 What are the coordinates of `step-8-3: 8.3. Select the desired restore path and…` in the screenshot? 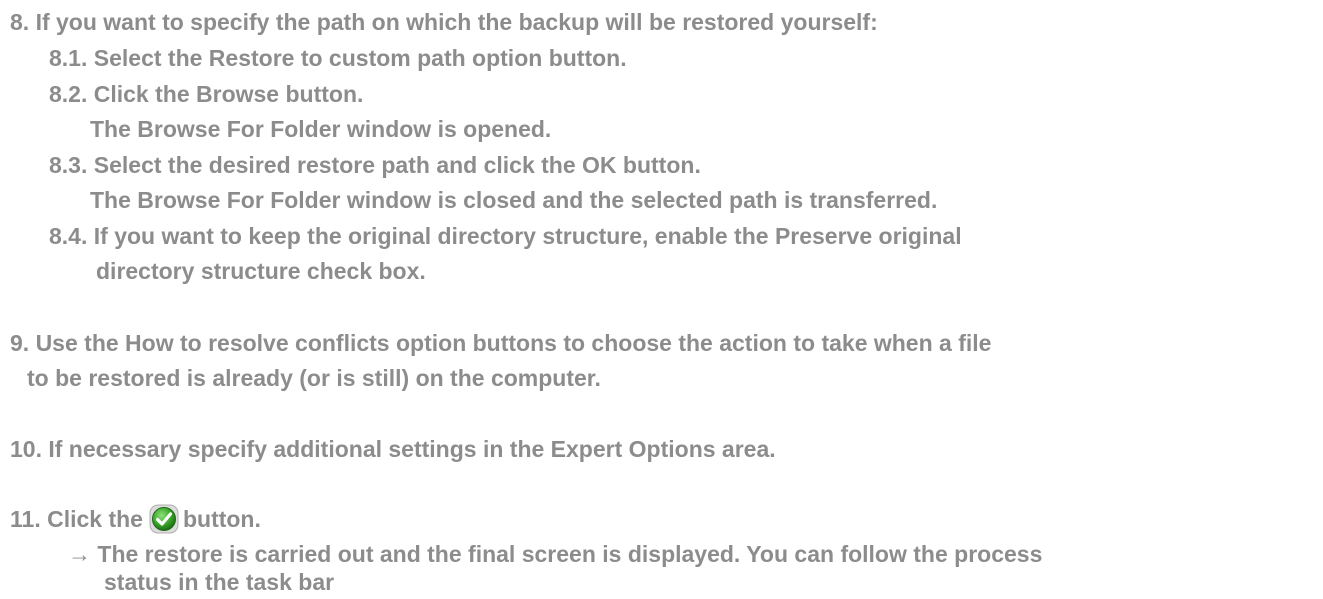 It's located at (375, 165).